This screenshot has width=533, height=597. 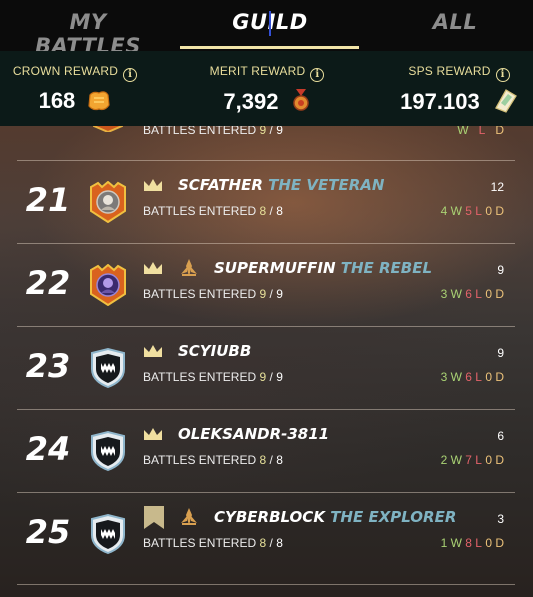 I want to click on player-name: CYBERBLOCK THE EXPLORER, so click(x=335, y=517).